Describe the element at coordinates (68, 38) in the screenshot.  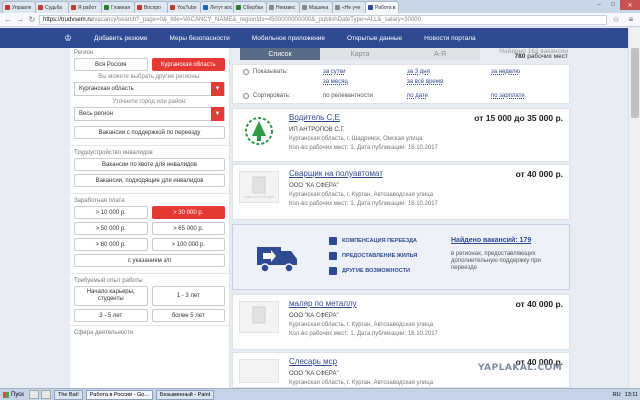
I see `emblem-icon: ♔` at that location.